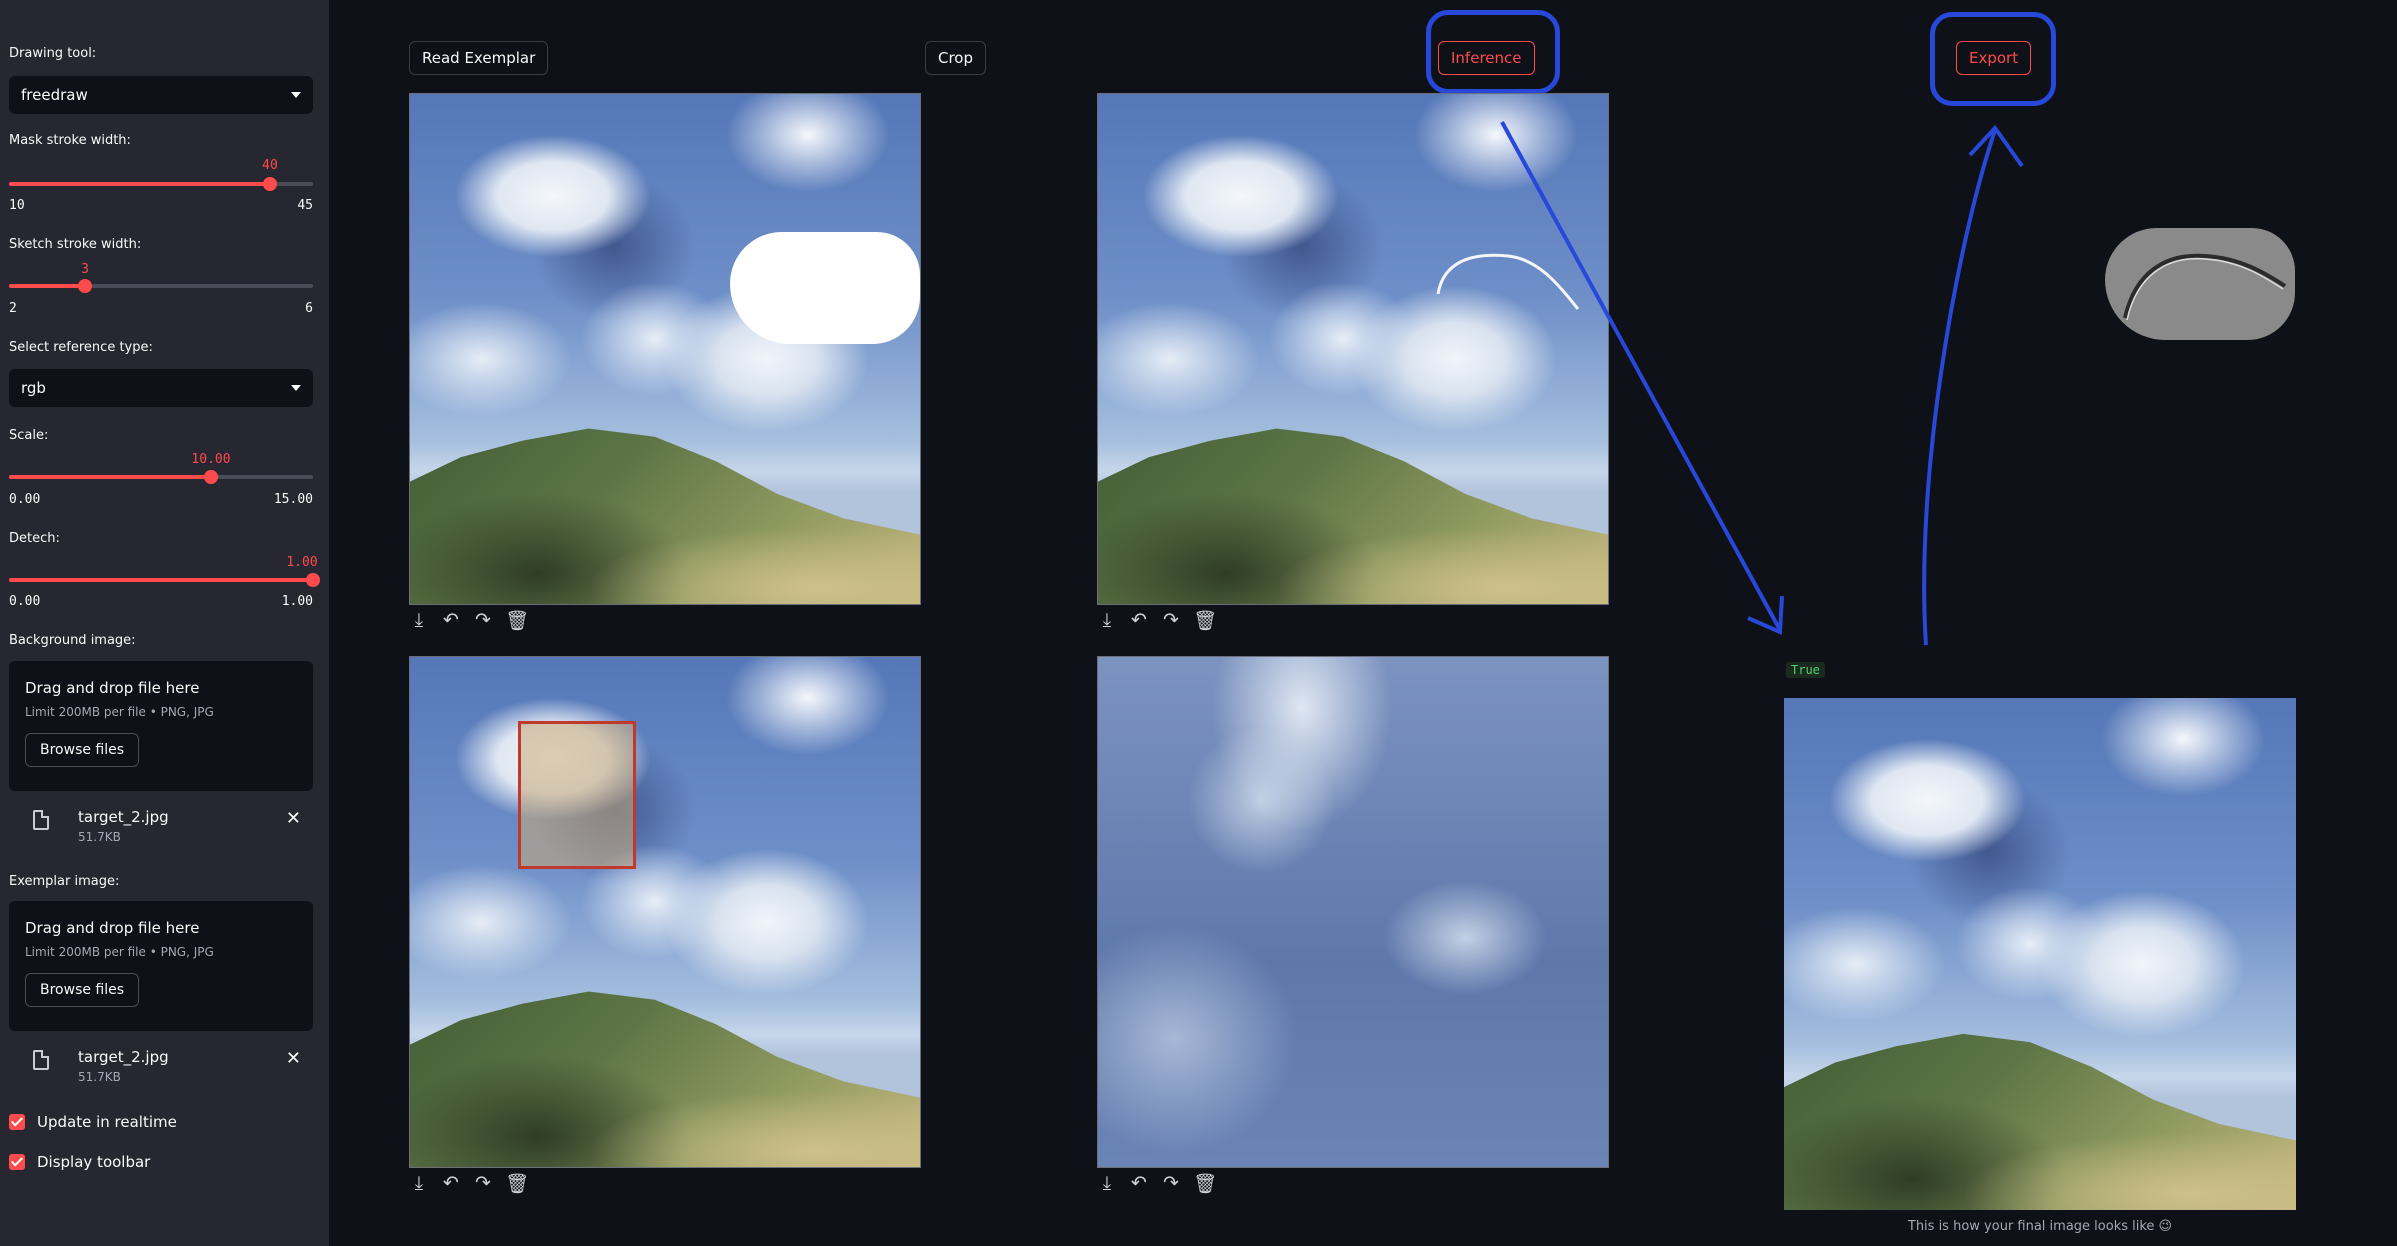 Image resolution: width=2397 pixels, height=1246 pixels. I want to click on arrow-to-export, so click(1959, 387).